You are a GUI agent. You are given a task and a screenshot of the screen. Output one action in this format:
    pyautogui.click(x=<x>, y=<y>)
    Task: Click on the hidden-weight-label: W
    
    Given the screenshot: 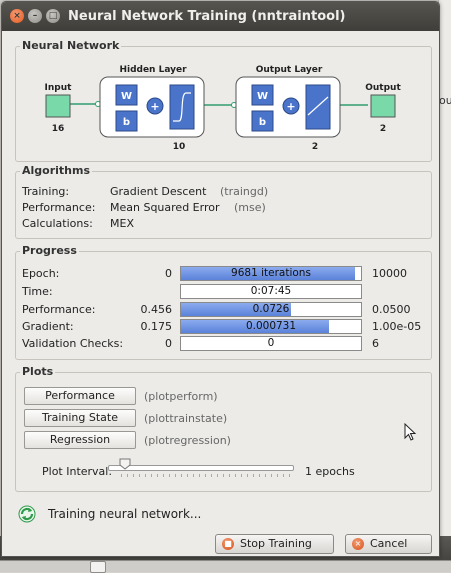 What is the action you would take?
    pyautogui.click(x=126, y=96)
    